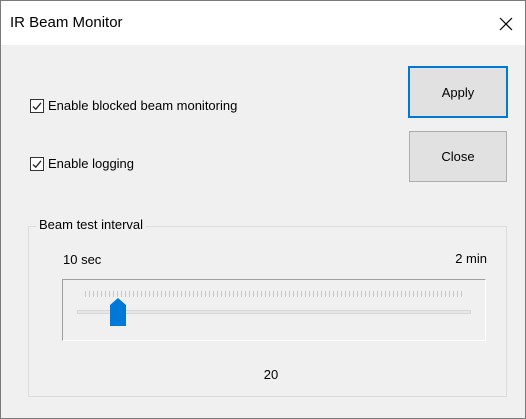 The width and height of the screenshot is (526, 419). I want to click on slider-thumb, so click(118, 312).